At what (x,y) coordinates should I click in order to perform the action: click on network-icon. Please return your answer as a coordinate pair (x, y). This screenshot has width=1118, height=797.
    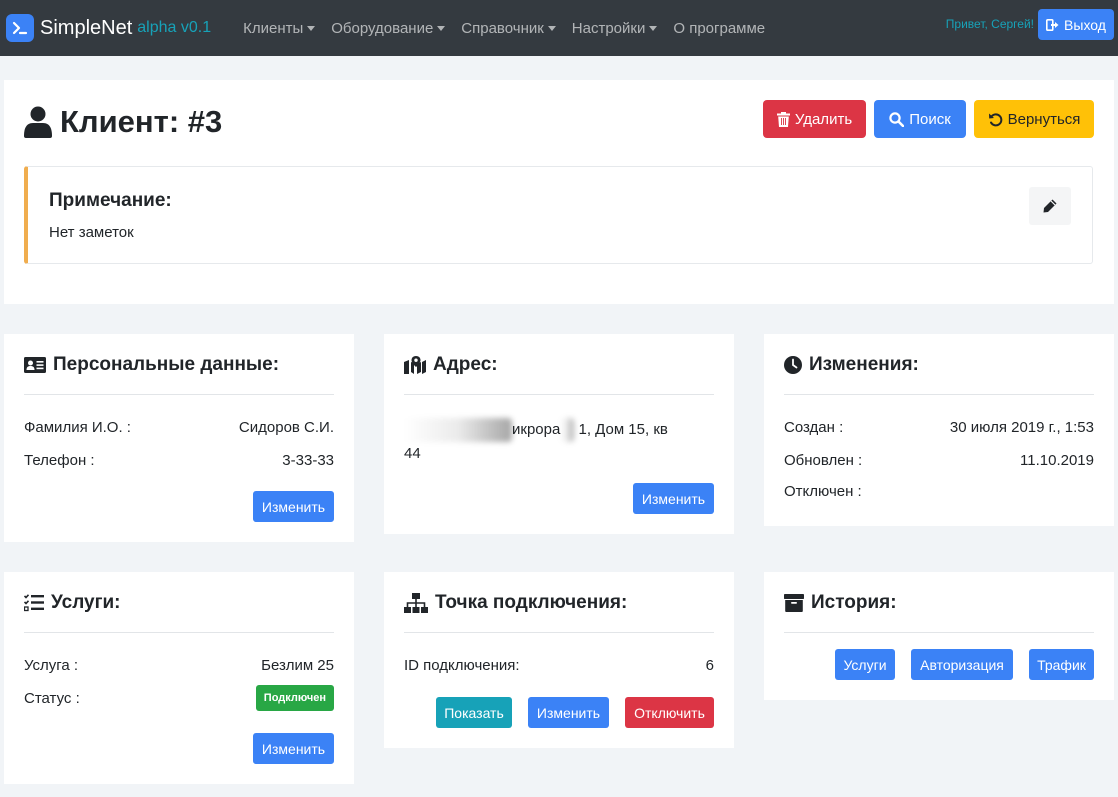
    Looking at the image, I should click on (416, 603).